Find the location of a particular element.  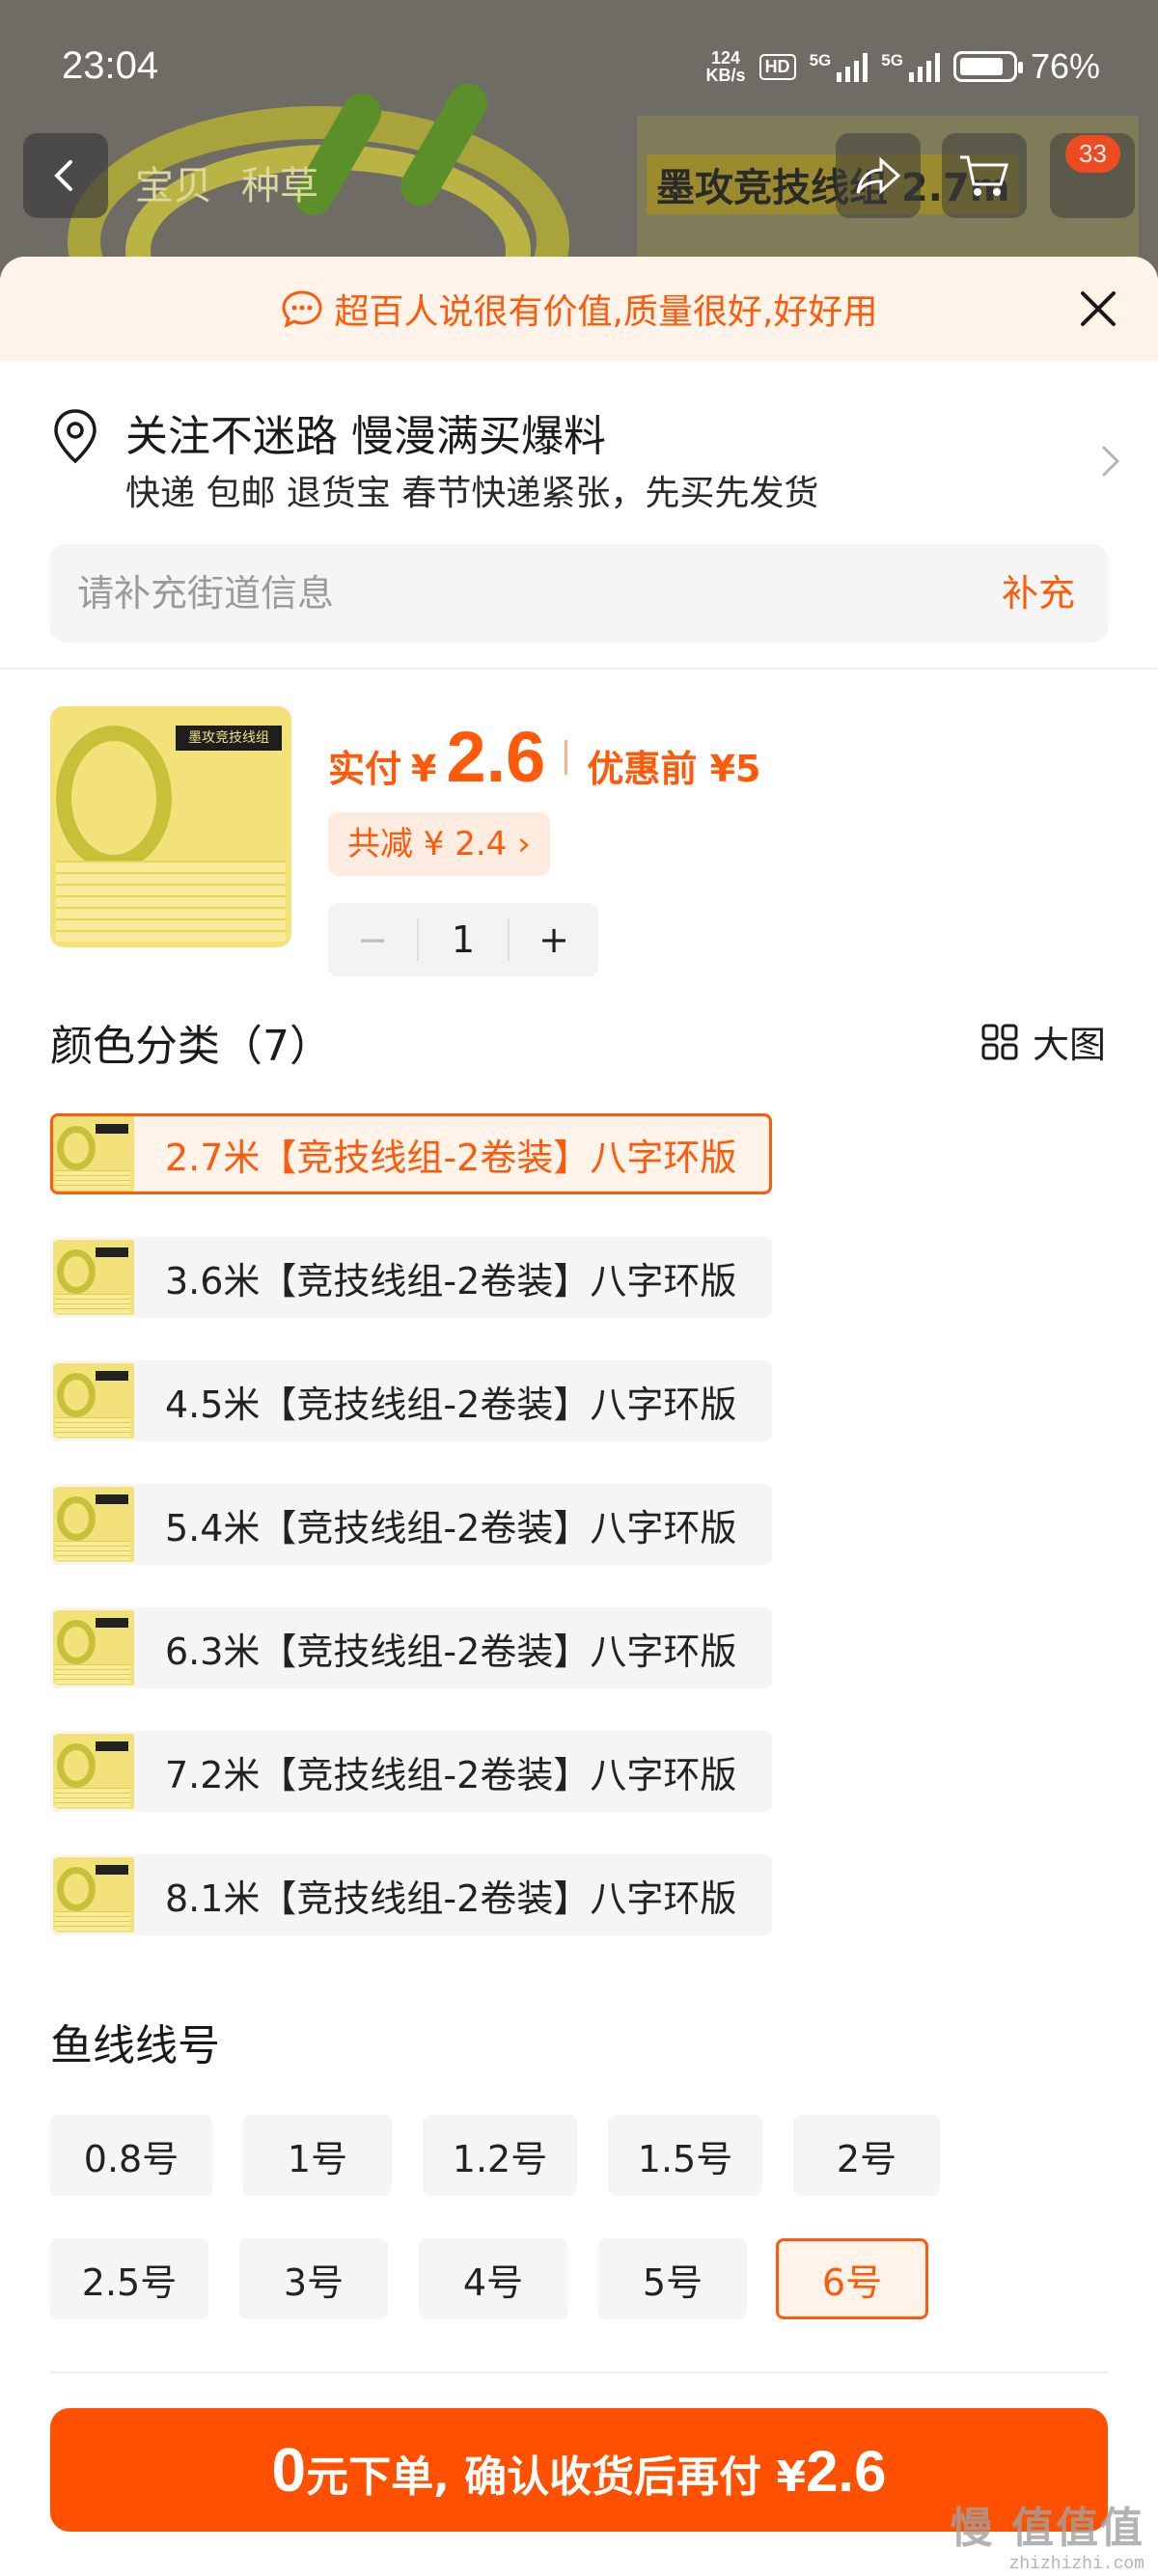

big-view-button: 大图 is located at coordinates (1043, 1041).